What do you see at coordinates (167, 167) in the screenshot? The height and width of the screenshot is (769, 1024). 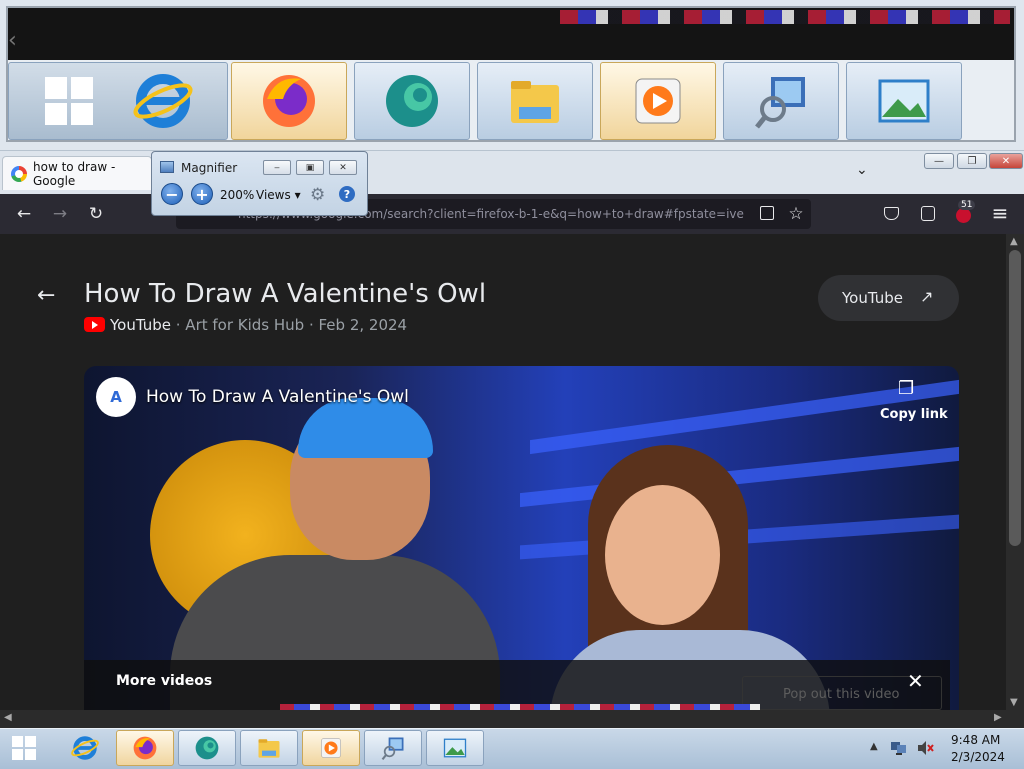 I see `magnifier-app-icon` at bounding box center [167, 167].